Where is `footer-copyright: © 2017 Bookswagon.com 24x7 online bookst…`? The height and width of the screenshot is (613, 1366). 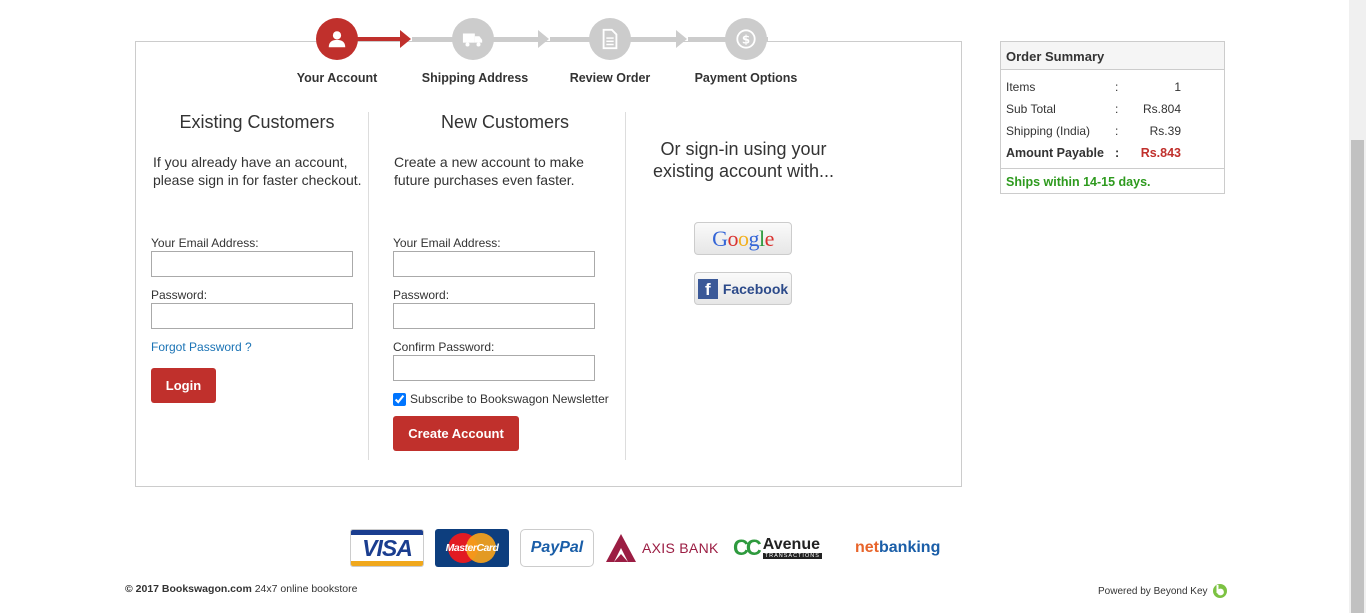 footer-copyright: © 2017 Bookswagon.com 24x7 online bookst… is located at coordinates (241, 589).